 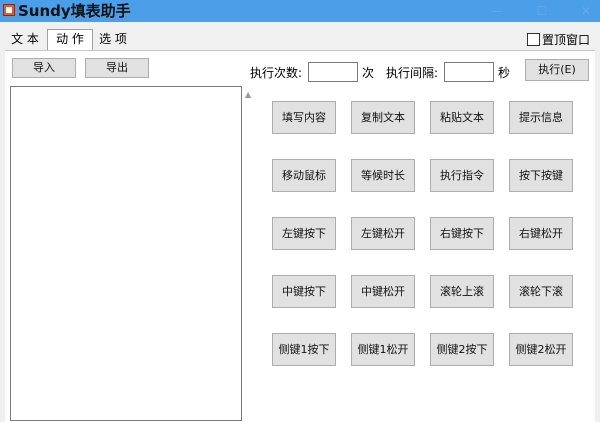 What do you see at coordinates (541, 117) in the screenshot?
I see `action-button: 提示信息` at bounding box center [541, 117].